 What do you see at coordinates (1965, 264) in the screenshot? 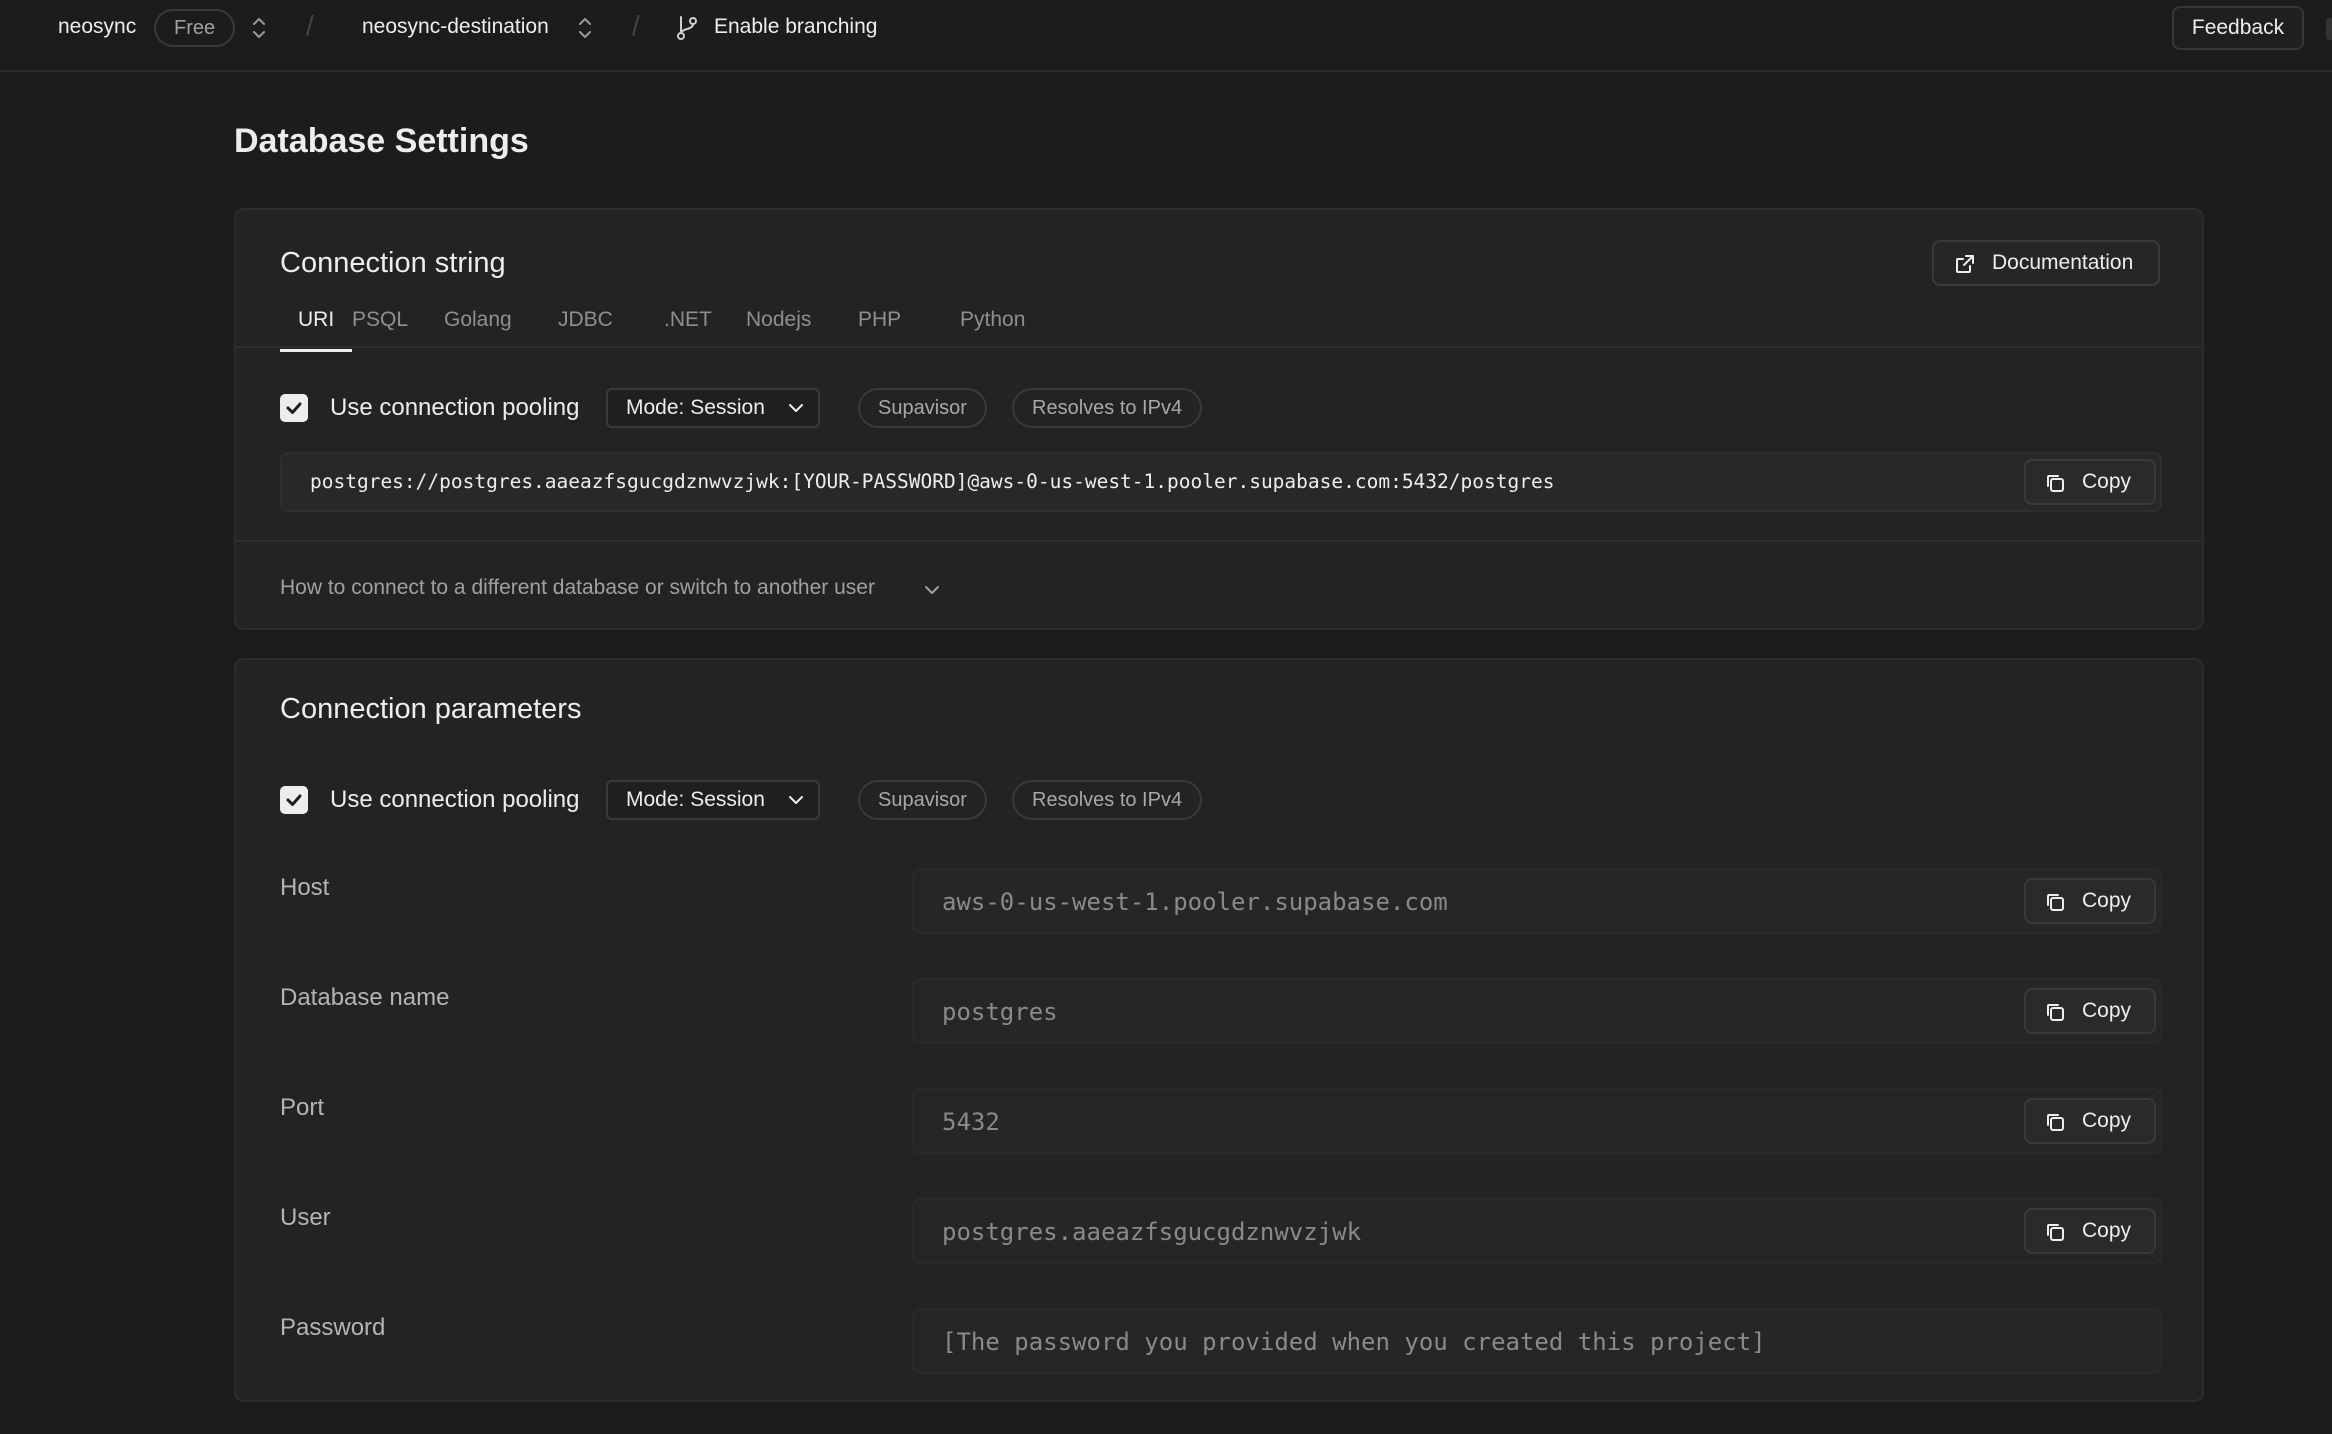
I see `external-link-icon` at bounding box center [1965, 264].